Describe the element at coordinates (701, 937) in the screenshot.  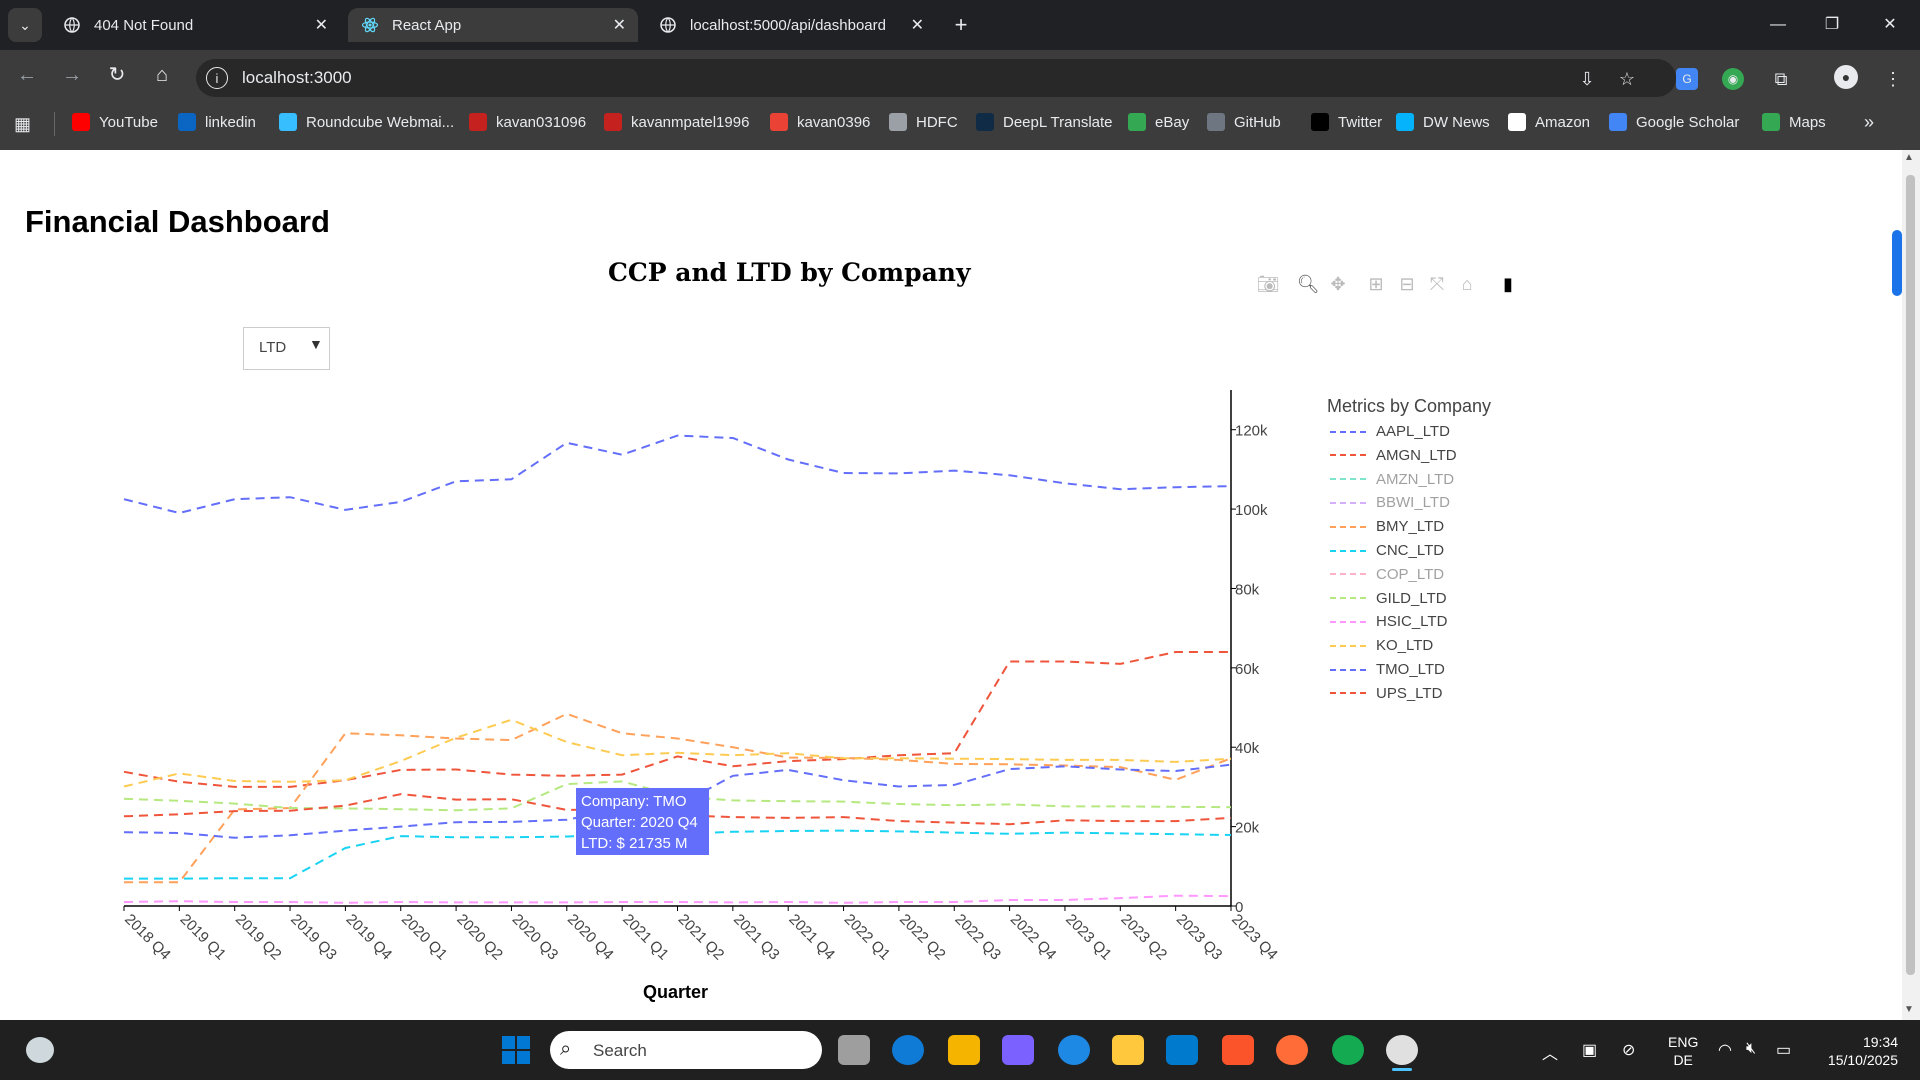
I see `x-tick-label: 2021 Q2` at that location.